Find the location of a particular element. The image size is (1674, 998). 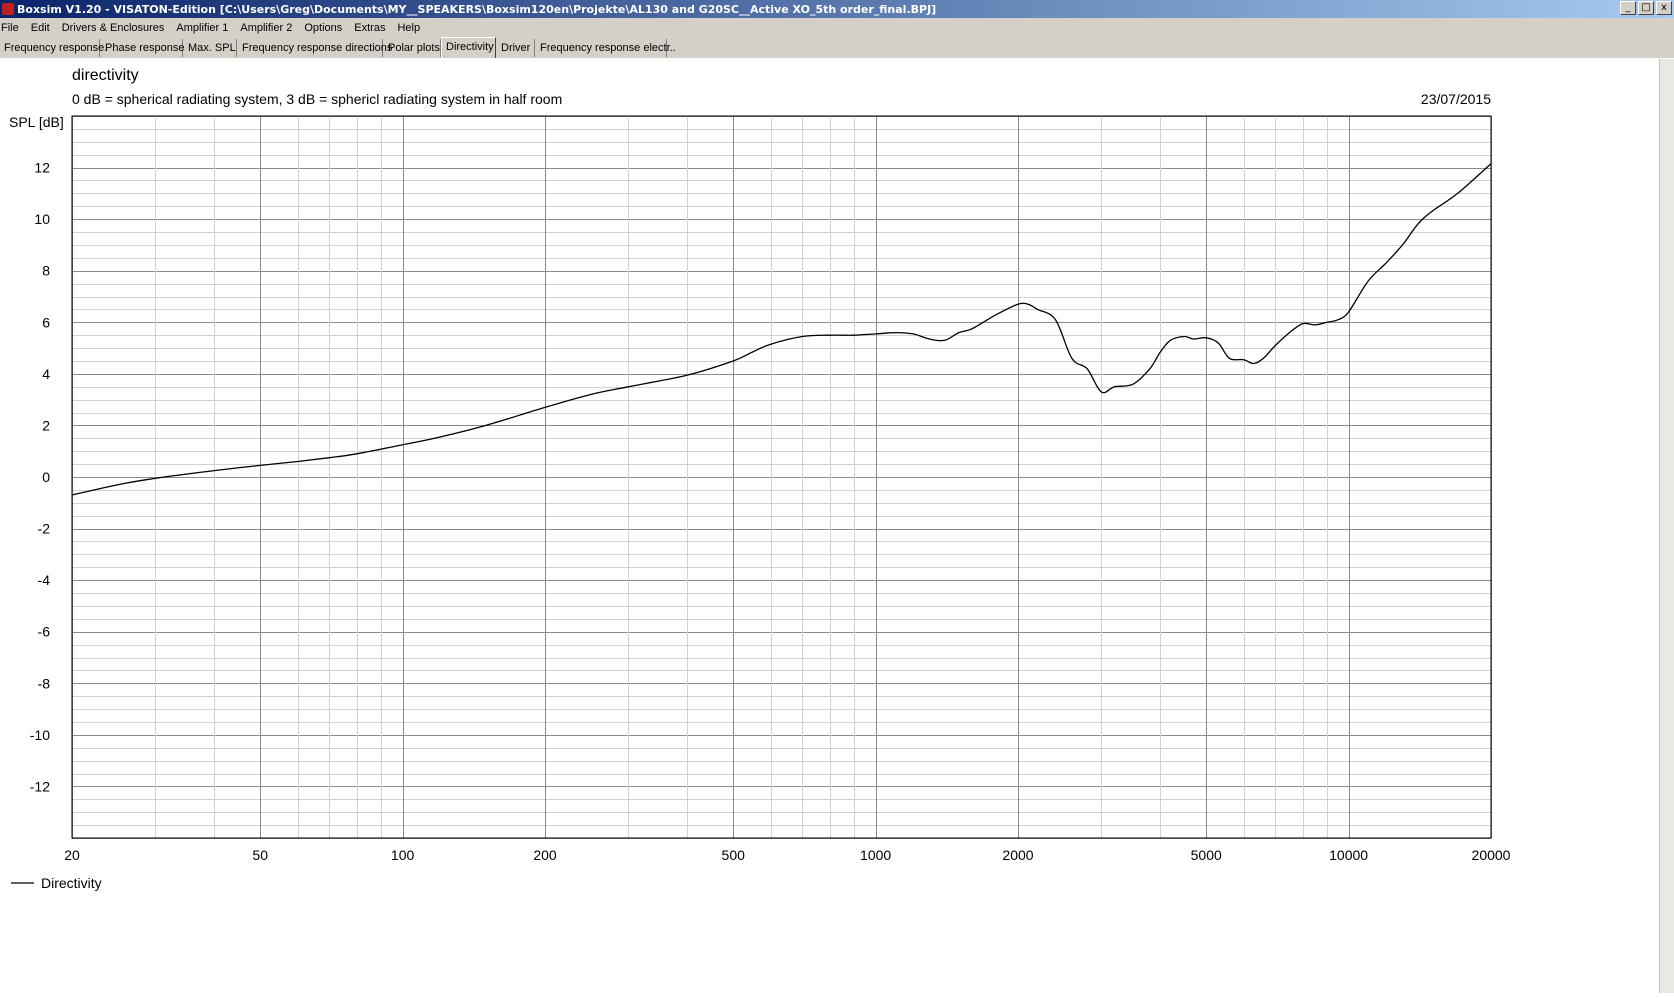

y-tick-label: -10 is located at coordinates (40, 735).